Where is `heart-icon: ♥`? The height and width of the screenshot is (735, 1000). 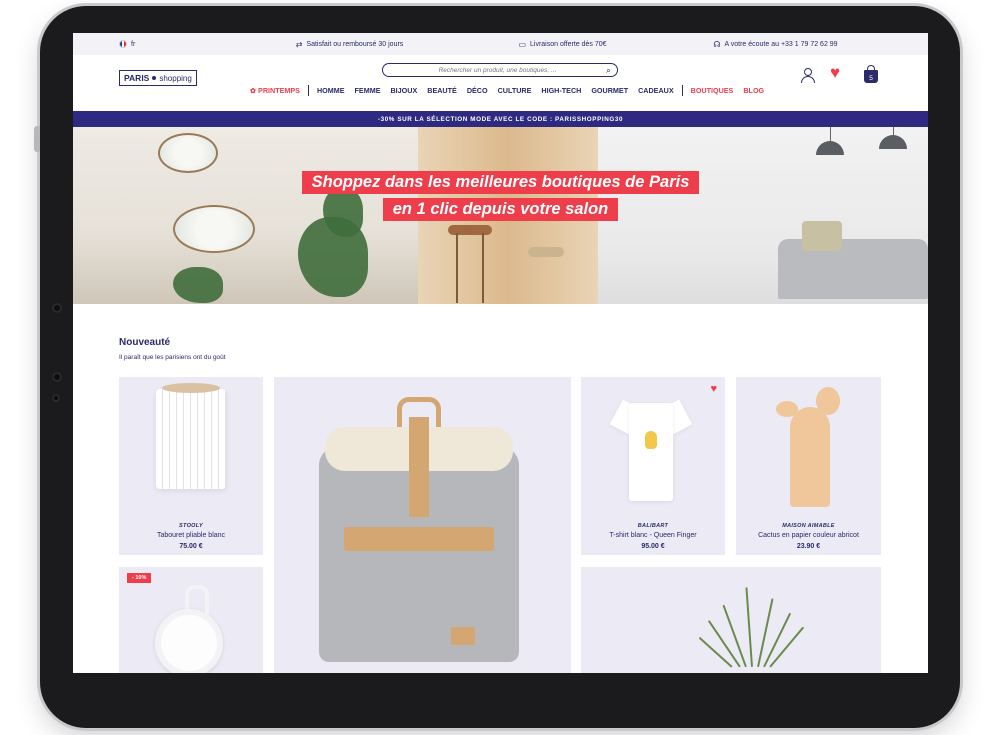
heart-icon: ♥ is located at coordinates (713, 389).